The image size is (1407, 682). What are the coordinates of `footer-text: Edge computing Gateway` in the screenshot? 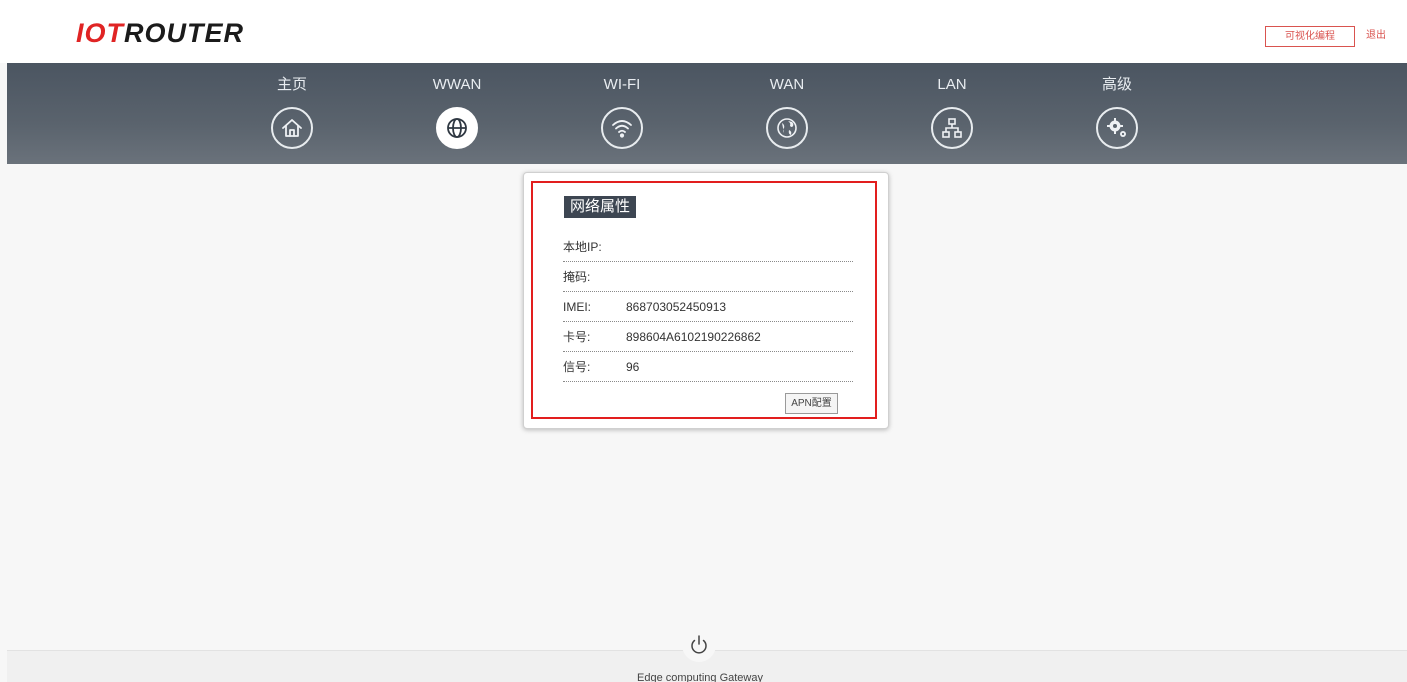 It's located at (700, 677).